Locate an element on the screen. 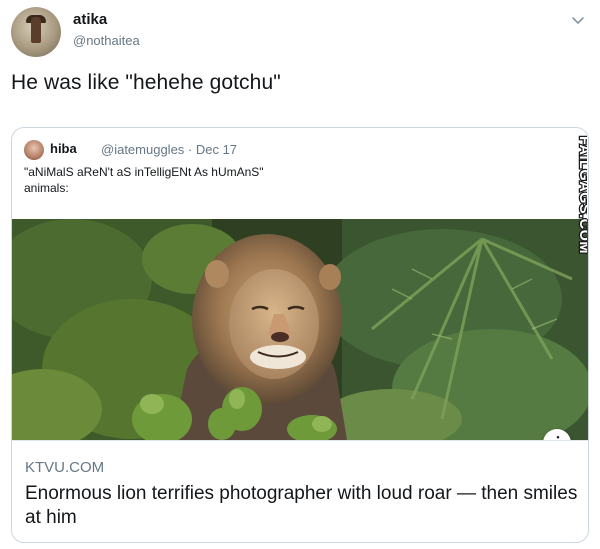 This screenshot has width=600, height=549. author-avatar is located at coordinates (36, 32).